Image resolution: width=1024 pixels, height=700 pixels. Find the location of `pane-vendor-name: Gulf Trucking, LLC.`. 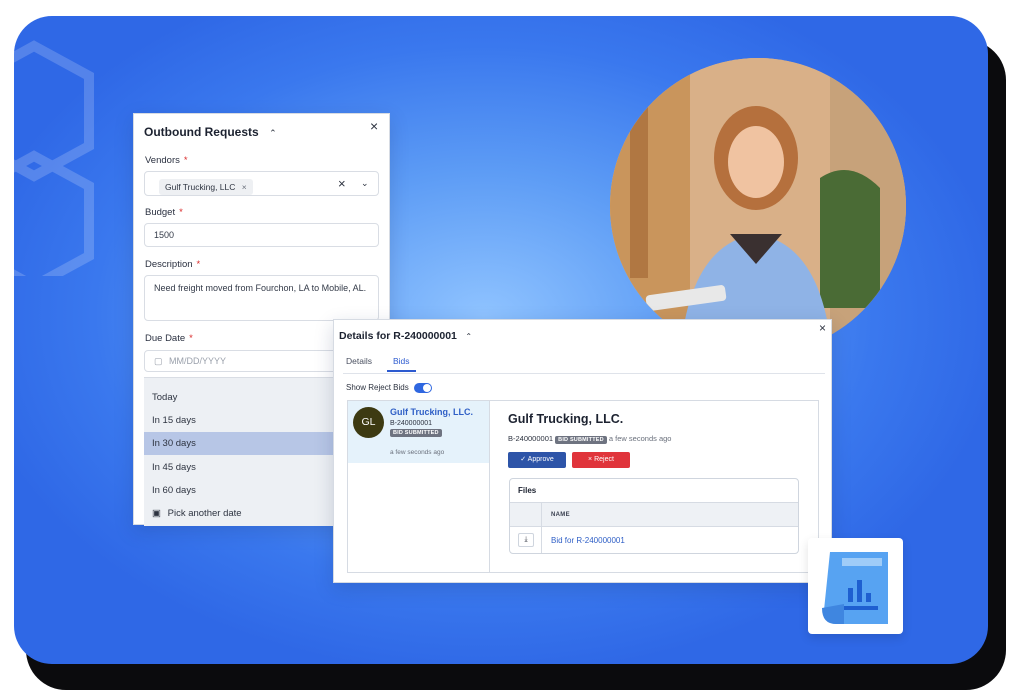

pane-vendor-name: Gulf Trucking, LLC. is located at coordinates (566, 419).